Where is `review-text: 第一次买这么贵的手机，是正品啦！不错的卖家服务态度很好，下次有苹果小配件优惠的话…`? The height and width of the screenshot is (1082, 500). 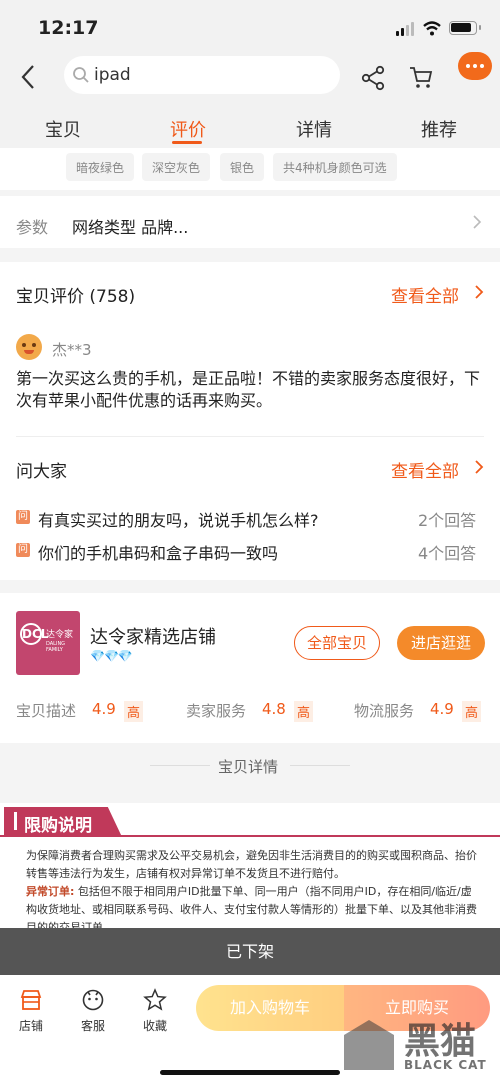
review-text: 第一次买这么贵的手机，是正品啦！不错的卖家服务态度很好，下次有苹果小配件优惠的话… is located at coordinates (248, 389).